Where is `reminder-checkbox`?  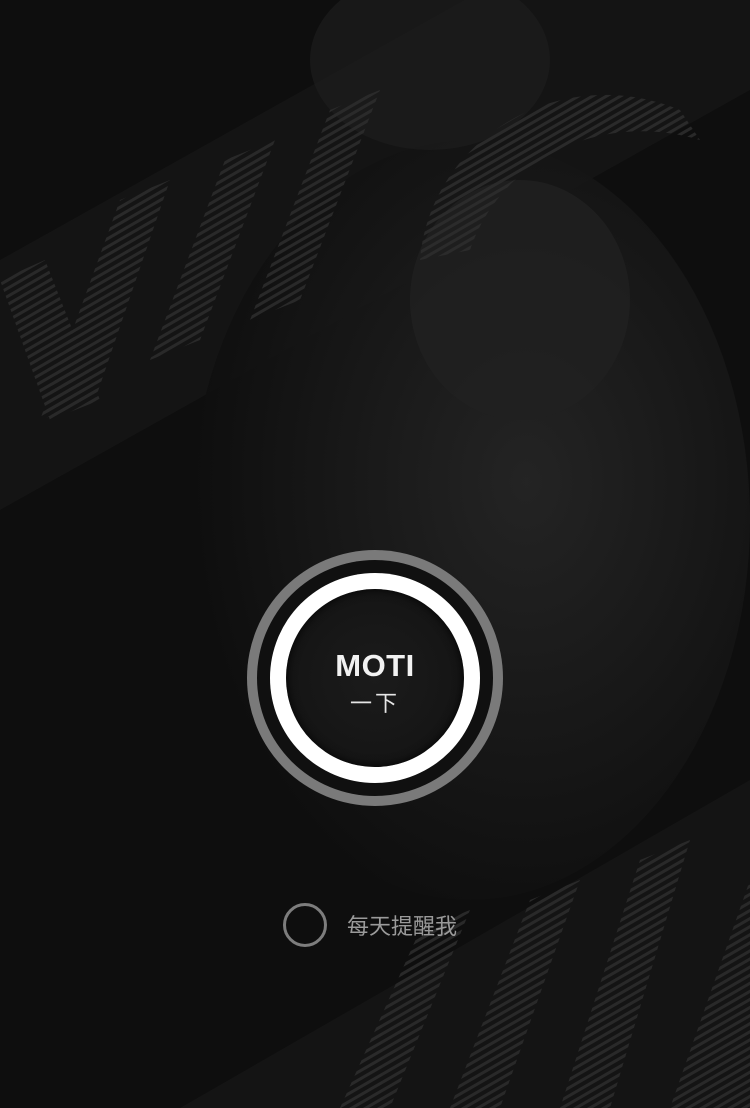
reminder-checkbox is located at coordinates (305, 925).